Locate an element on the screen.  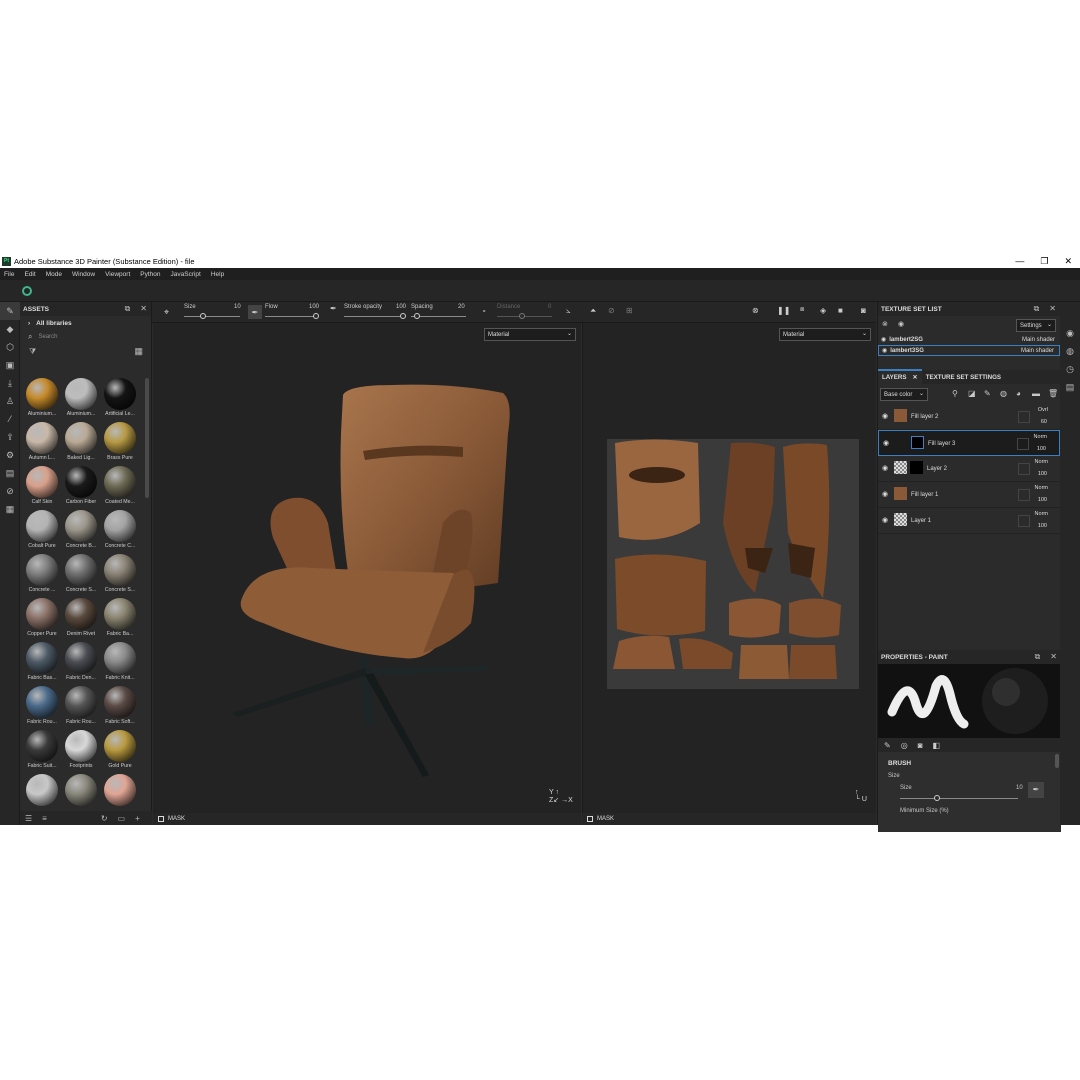
search-input: Search is located at coordinates (47, 337).